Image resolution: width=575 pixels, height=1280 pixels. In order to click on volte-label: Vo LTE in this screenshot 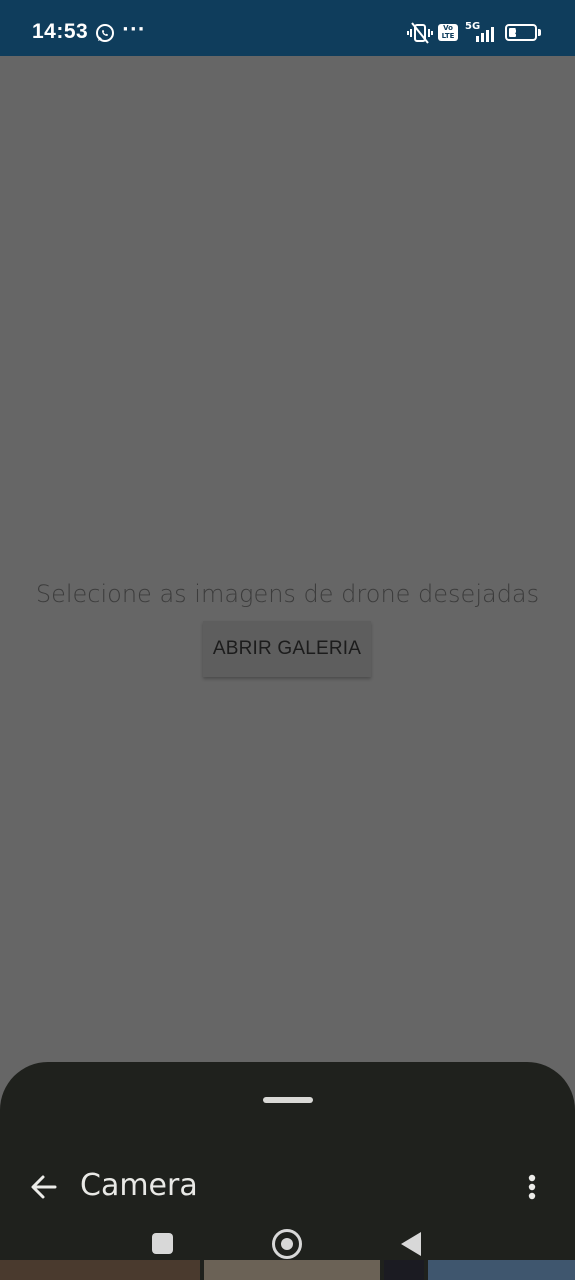, I will do `click(448, 32)`.